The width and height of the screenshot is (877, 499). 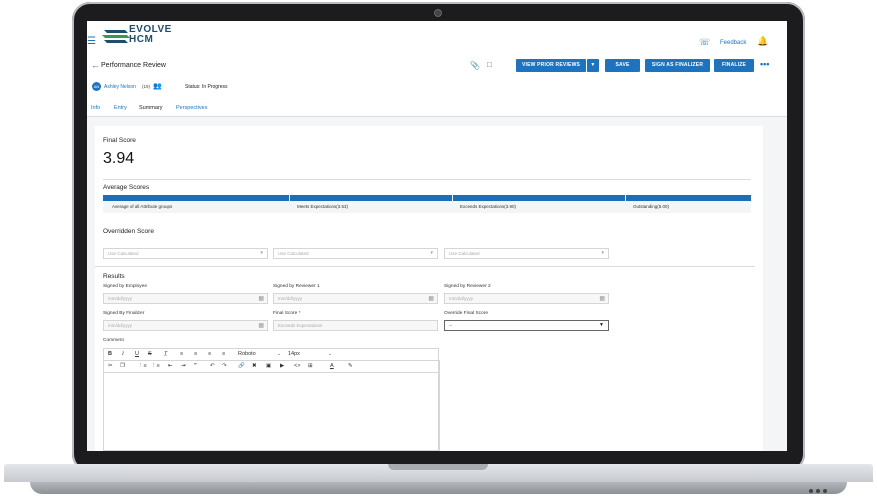 What do you see at coordinates (733, 43) in the screenshot?
I see `feedback-link: Feedback` at bounding box center [733, 43].